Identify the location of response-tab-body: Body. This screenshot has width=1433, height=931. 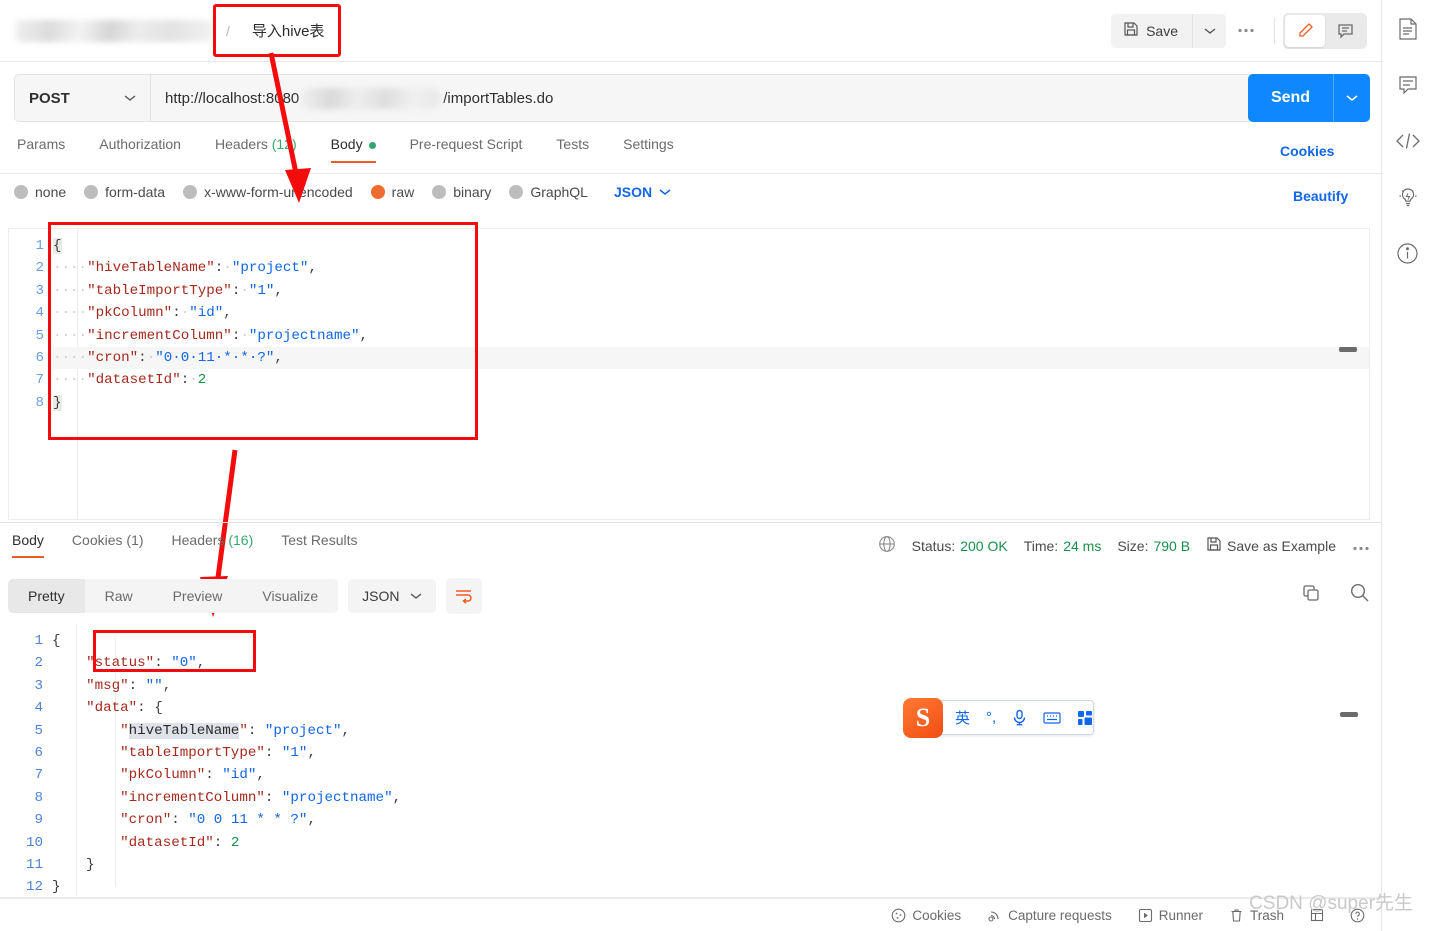
(34, 545).